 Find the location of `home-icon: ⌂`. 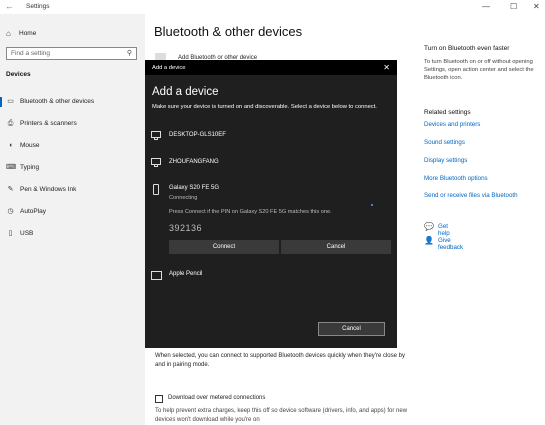

home-icon: ⌂ is located at coordinates (8, 33).